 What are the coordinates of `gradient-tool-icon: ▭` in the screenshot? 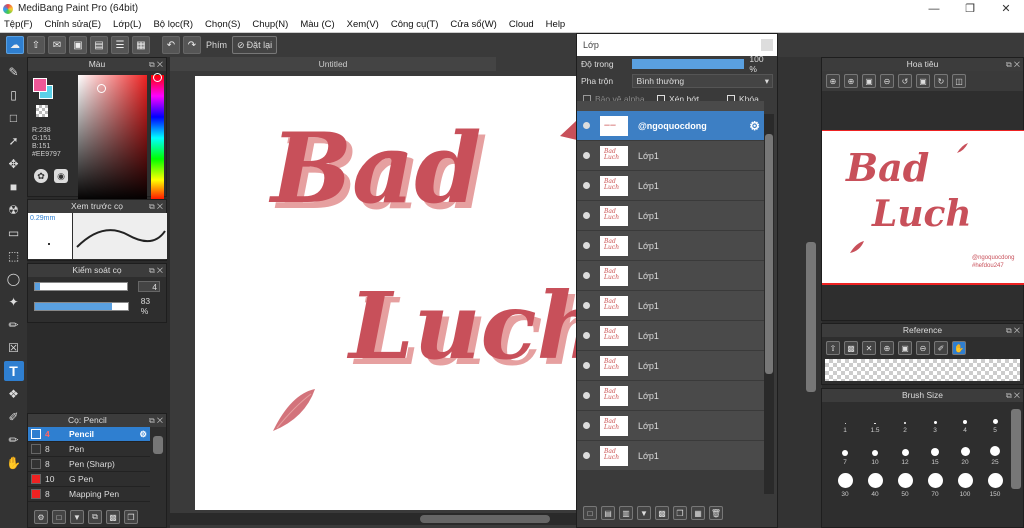 It's located at (14, 233).